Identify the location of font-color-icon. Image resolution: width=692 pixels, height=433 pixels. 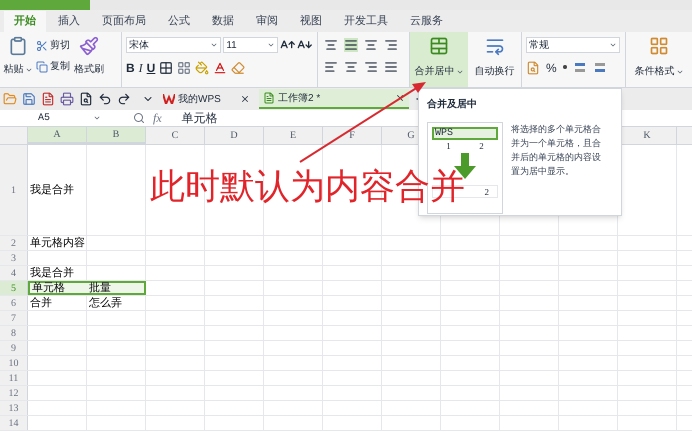
(220, 68).